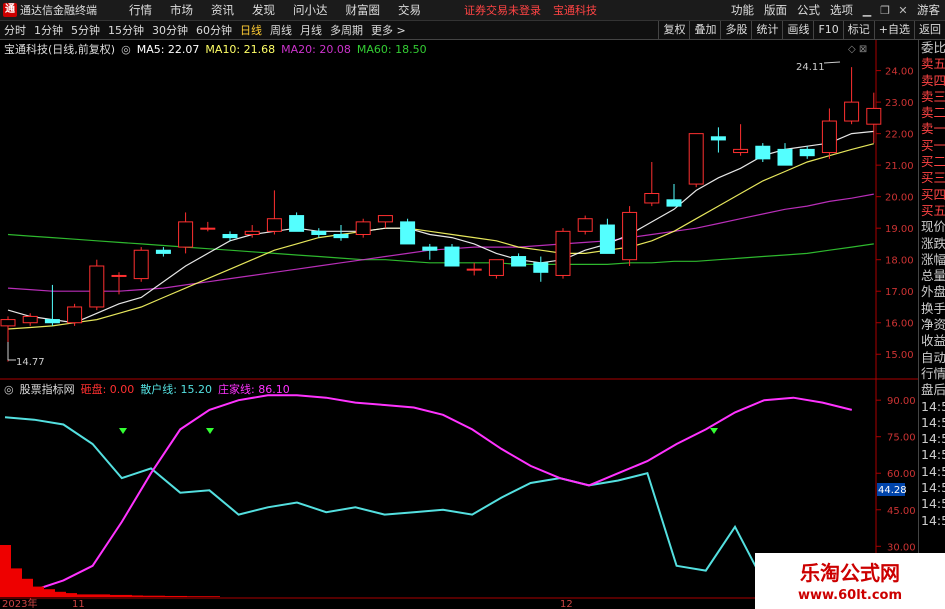 The image size is (945, 609). I want to click on side-panel-item: 买一, so click(933, 145).